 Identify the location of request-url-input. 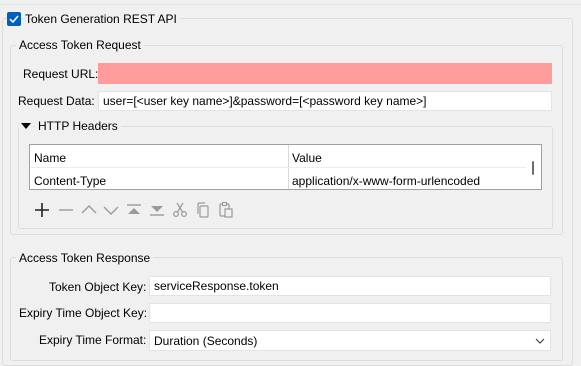
(325, 73).